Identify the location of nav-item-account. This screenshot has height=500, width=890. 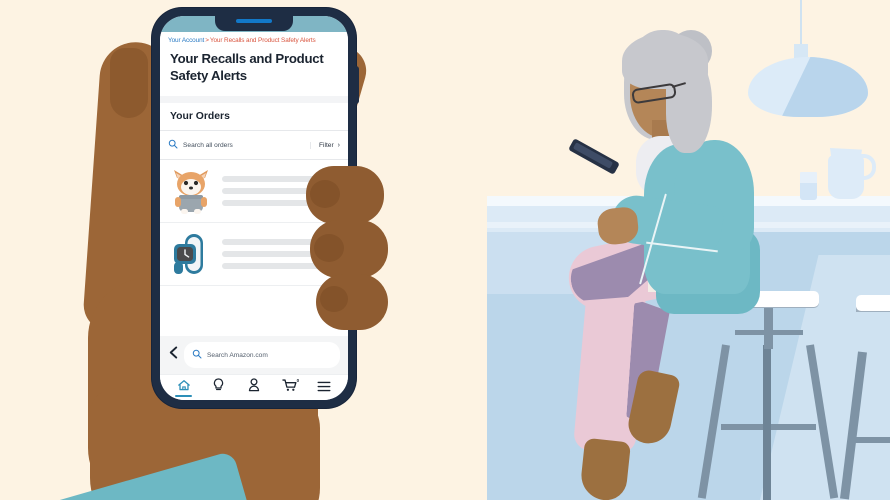
(254, 387).